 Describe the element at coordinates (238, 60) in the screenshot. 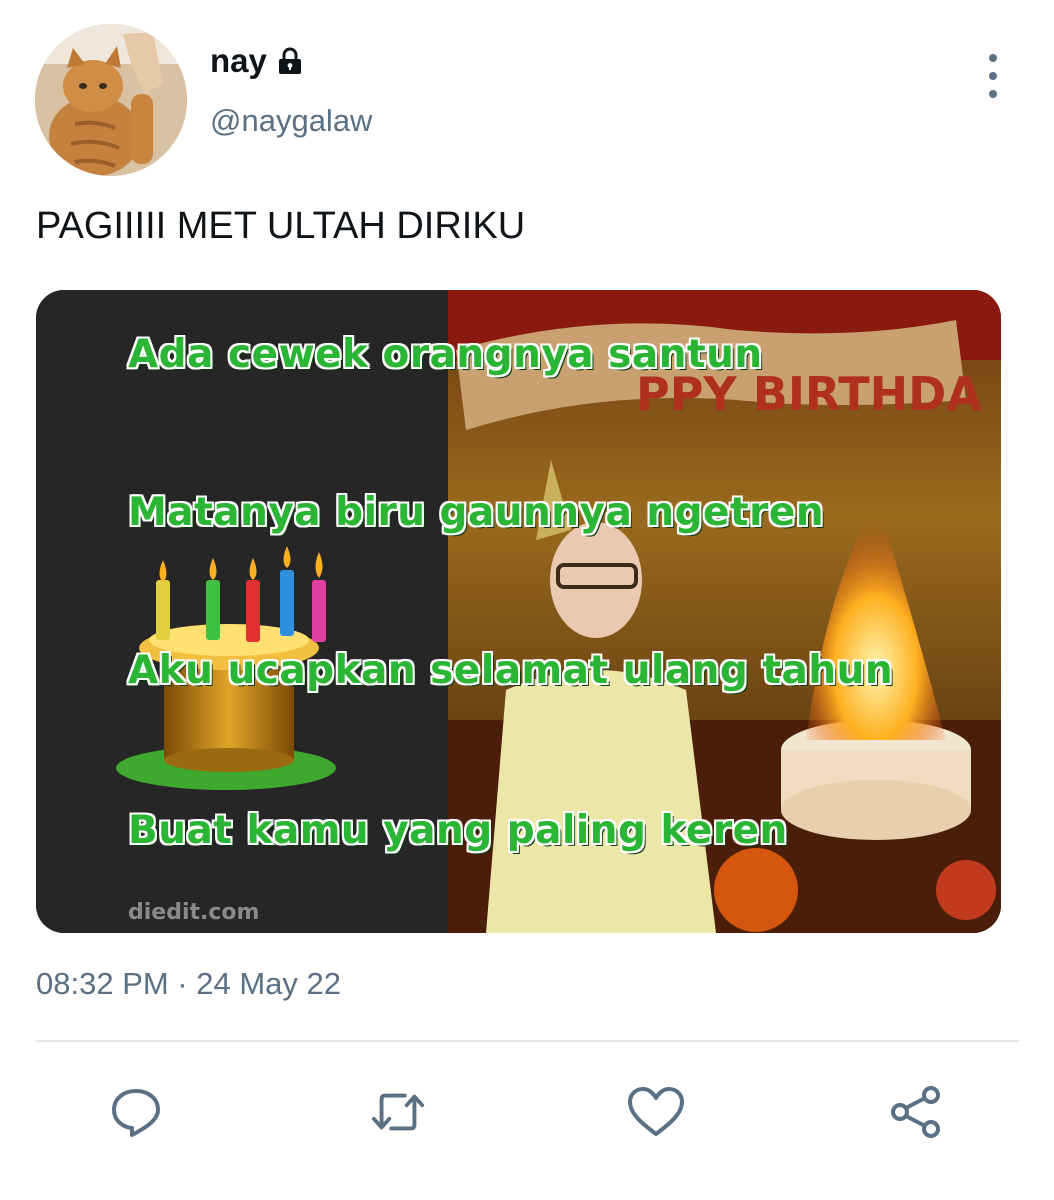

I see `author-display-name: nay` at that location.